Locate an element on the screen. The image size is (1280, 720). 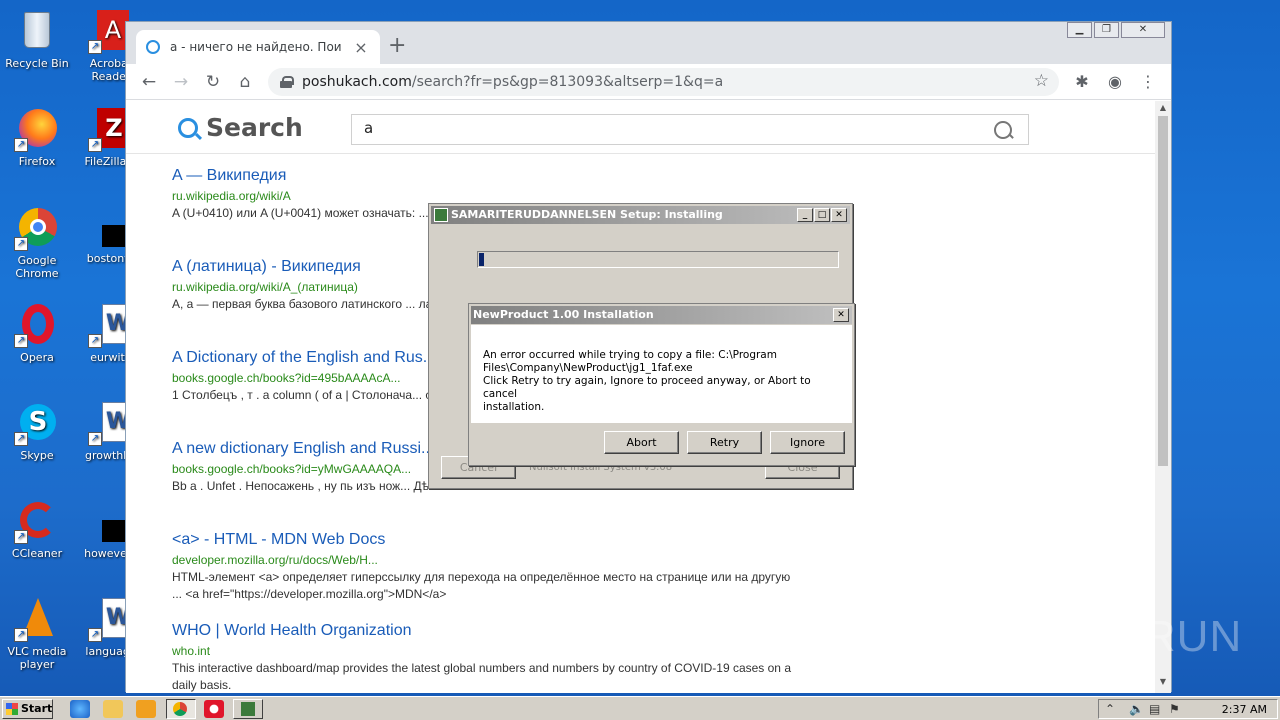
ignore-button: Ignore is located at coordinates (807, 442).